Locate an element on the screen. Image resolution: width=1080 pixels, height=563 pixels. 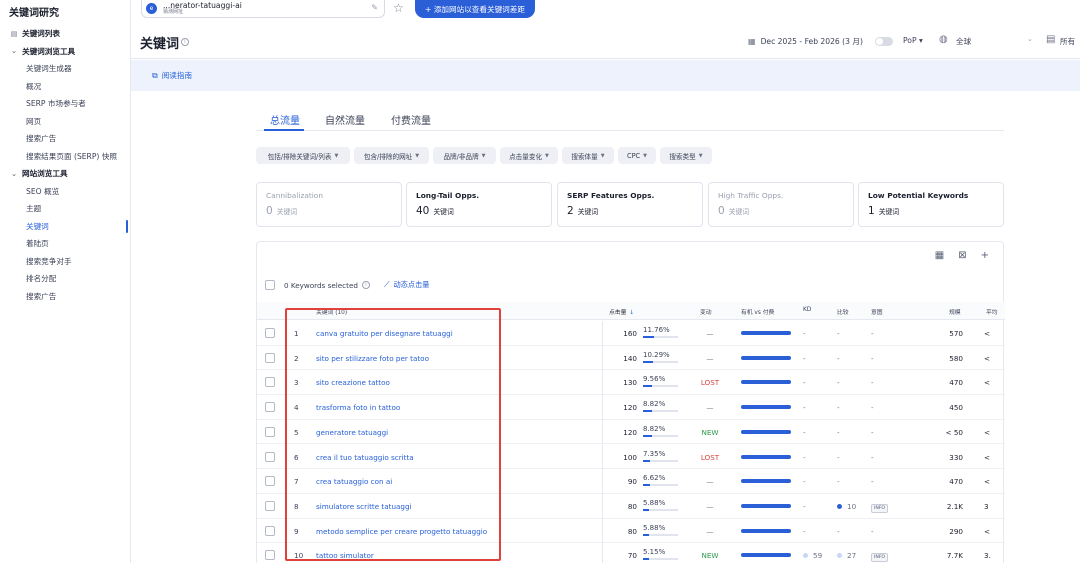
sidebar-item: ⌄ 网站浏览工具 is located at coordinates (65, 174).